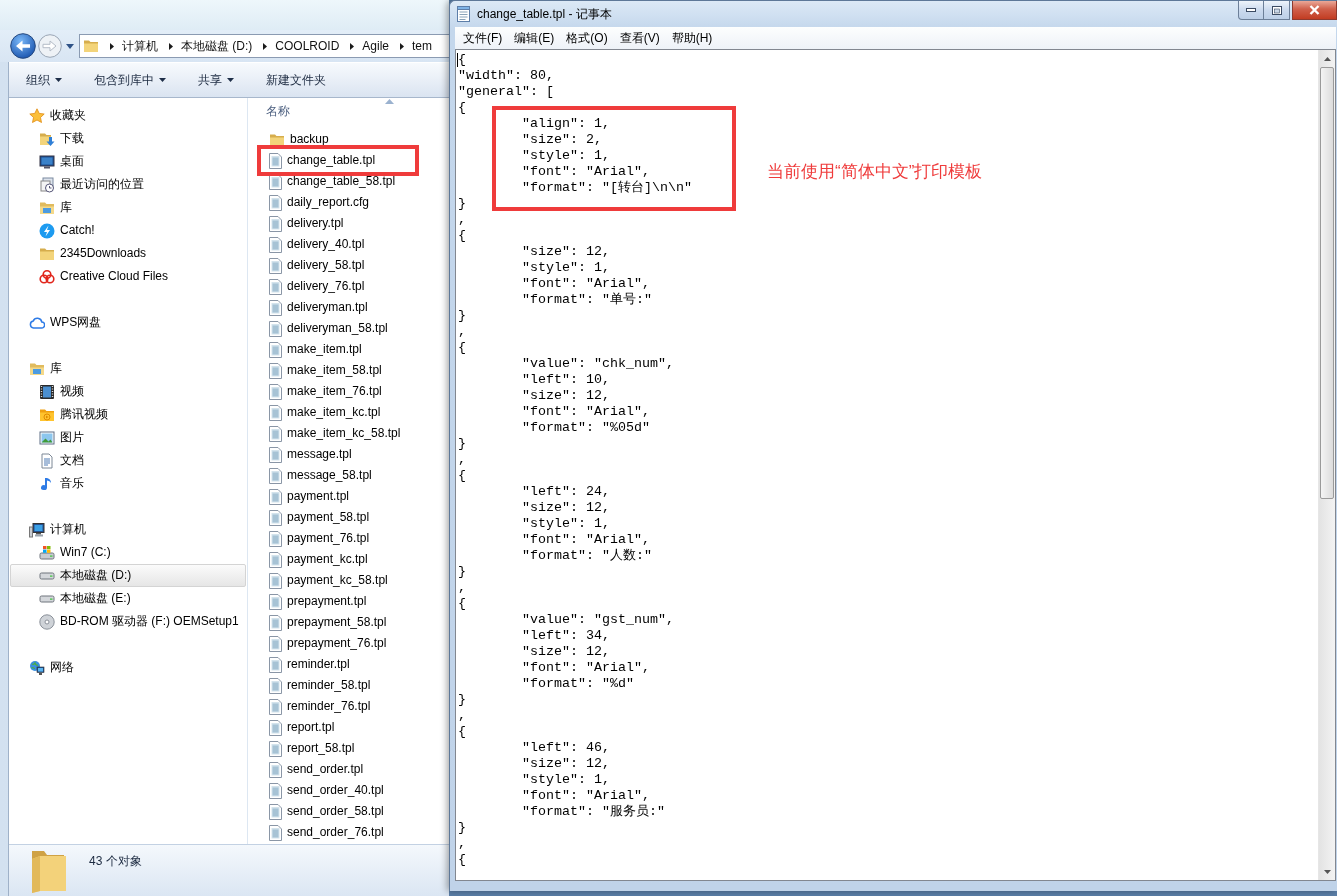 This screenshot has width=1337, height=896. What do you see at coordinates (216, 80) in the screenshot?
I see `toolbar-button: 共享` at bounding box center [216, 80].